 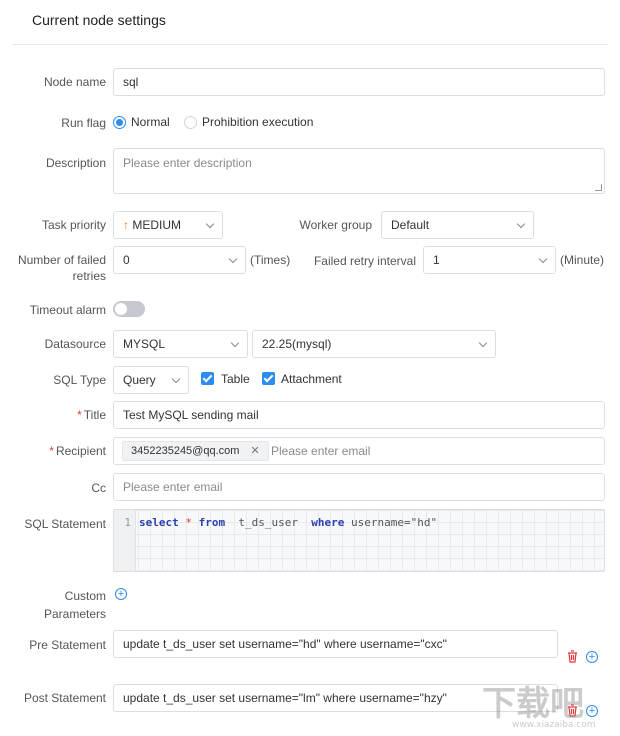 I want to click on node-name-label: Node name, so click(x=74, y=82).